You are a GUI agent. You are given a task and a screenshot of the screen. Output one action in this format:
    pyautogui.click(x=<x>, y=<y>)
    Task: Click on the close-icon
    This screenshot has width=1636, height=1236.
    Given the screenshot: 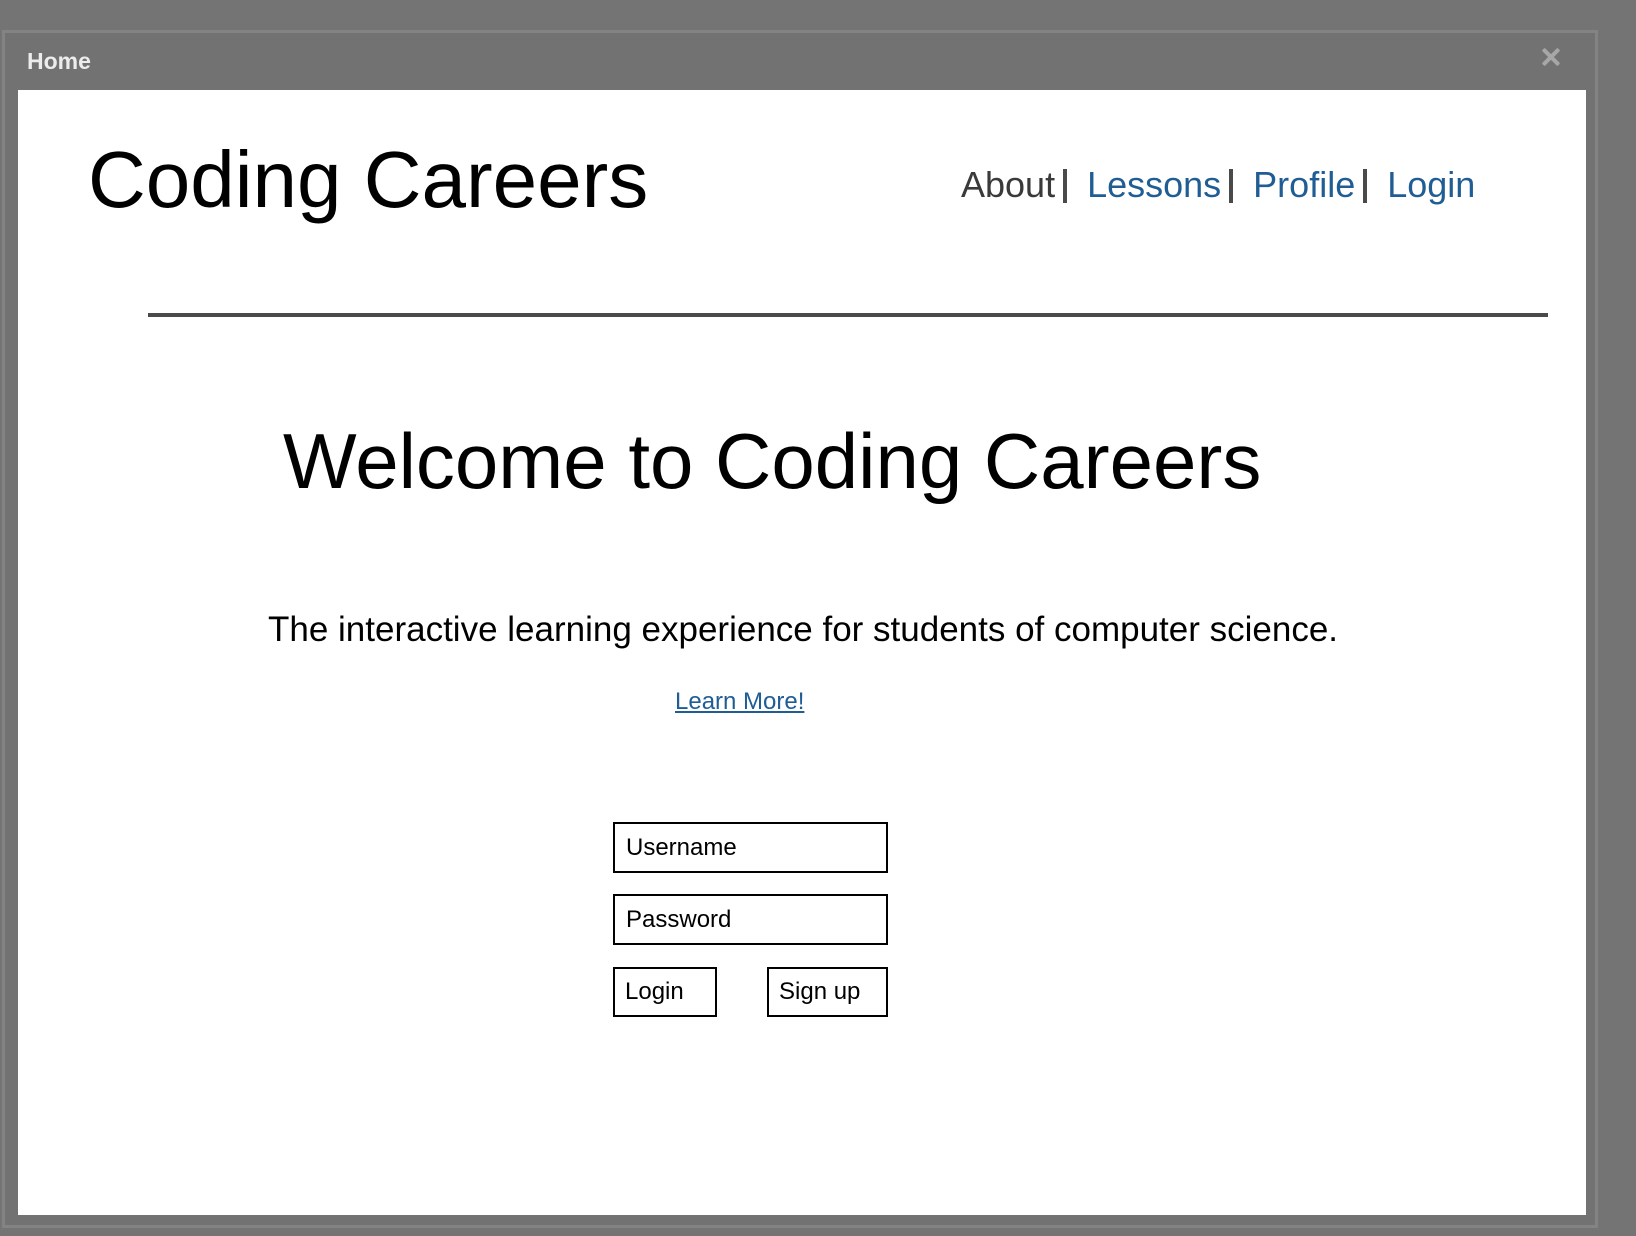 What is the action you would take?
    pyautogui.click(x=1551, y=57)
    